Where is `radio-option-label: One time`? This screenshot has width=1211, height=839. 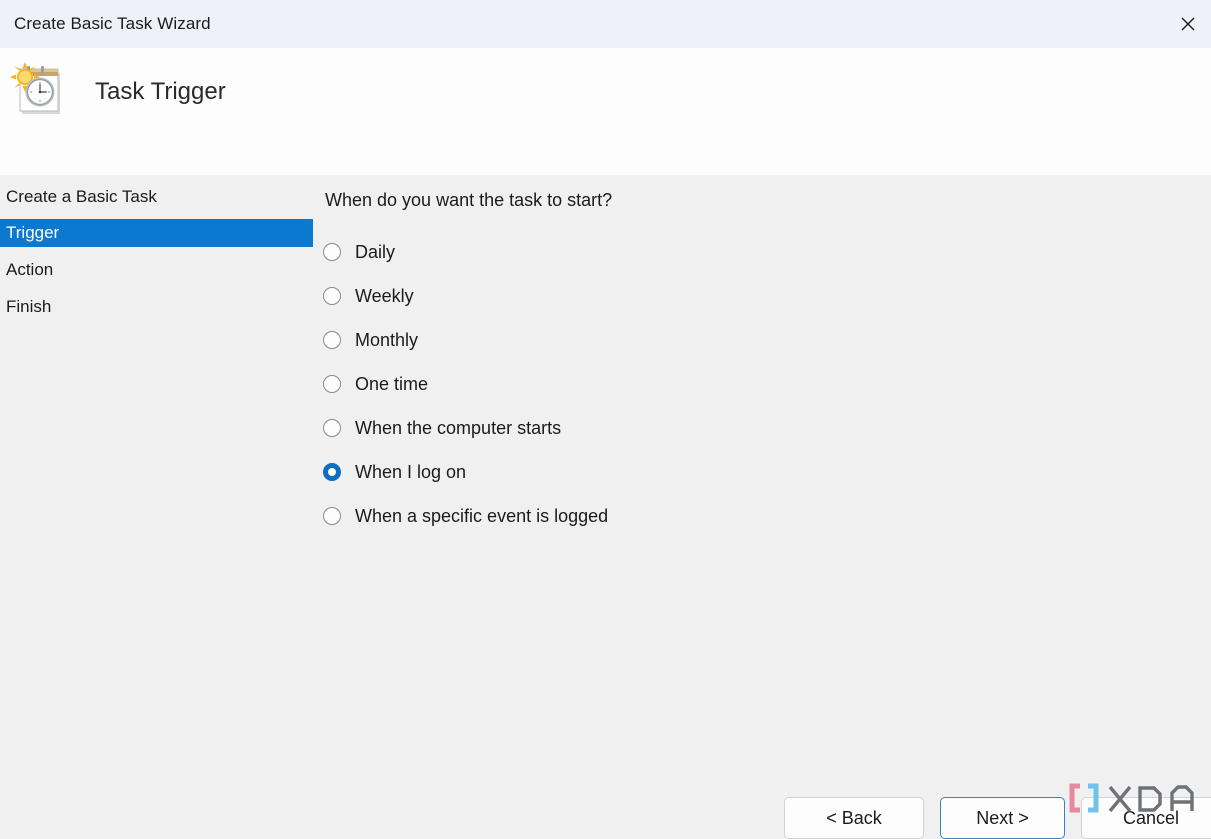 radio-option-label: One time is located at coordinates (392, 383).